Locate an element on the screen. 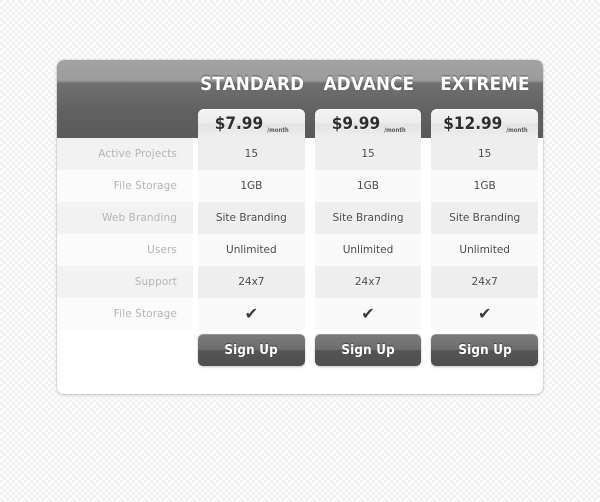  feature-cell-extreme: Site Branding is located at coordinates (484, 218).